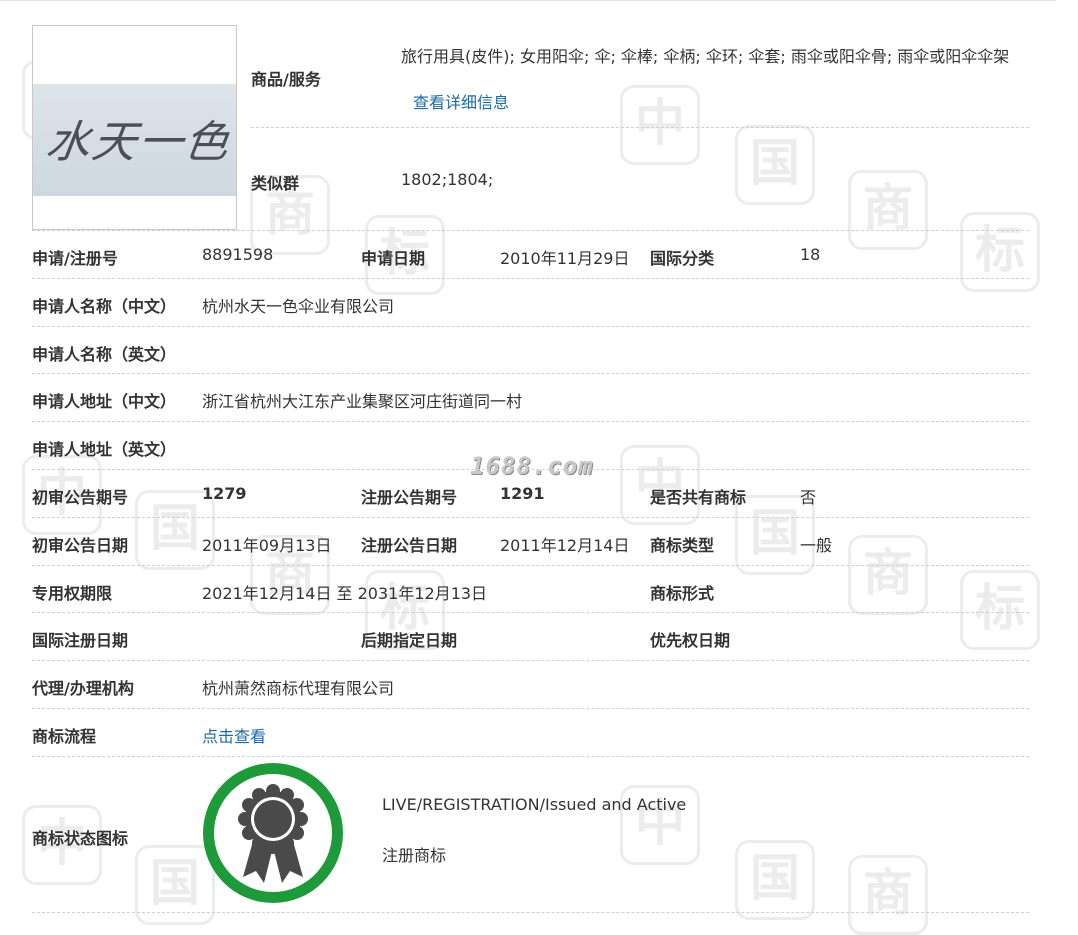  Describe the element at coordinates (224, 493) in the screenshot. I see `prelim-pub-no-value: 1279` at that location.